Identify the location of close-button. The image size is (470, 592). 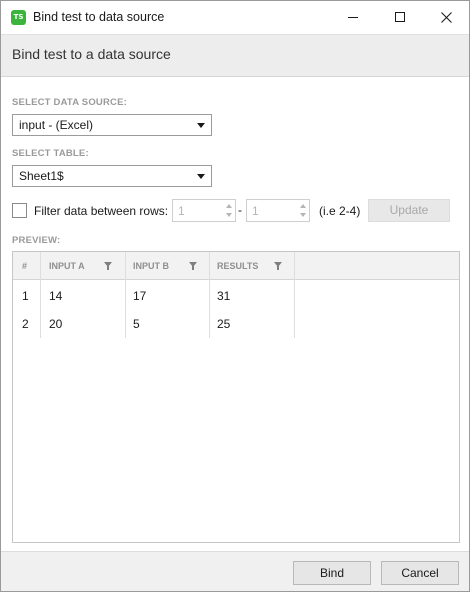
(446, 17).